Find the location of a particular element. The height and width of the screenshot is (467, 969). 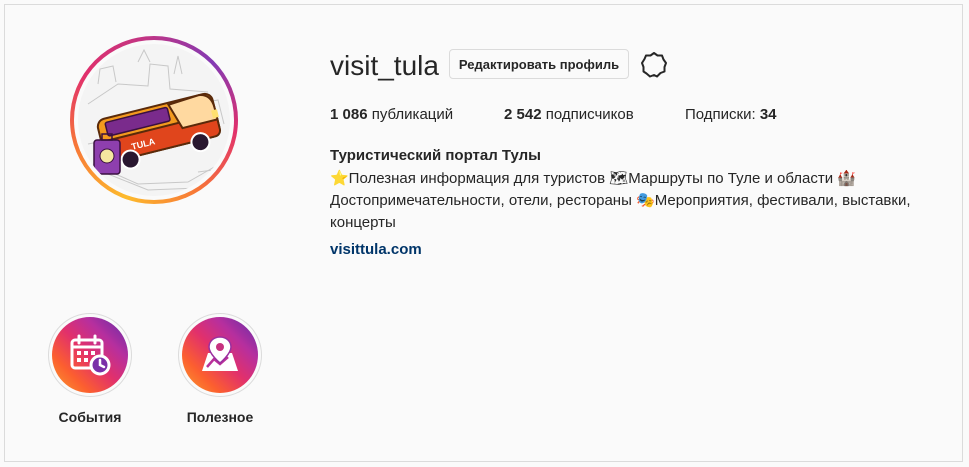

profile-username: visit_tula is located at coordinates (384, 65).